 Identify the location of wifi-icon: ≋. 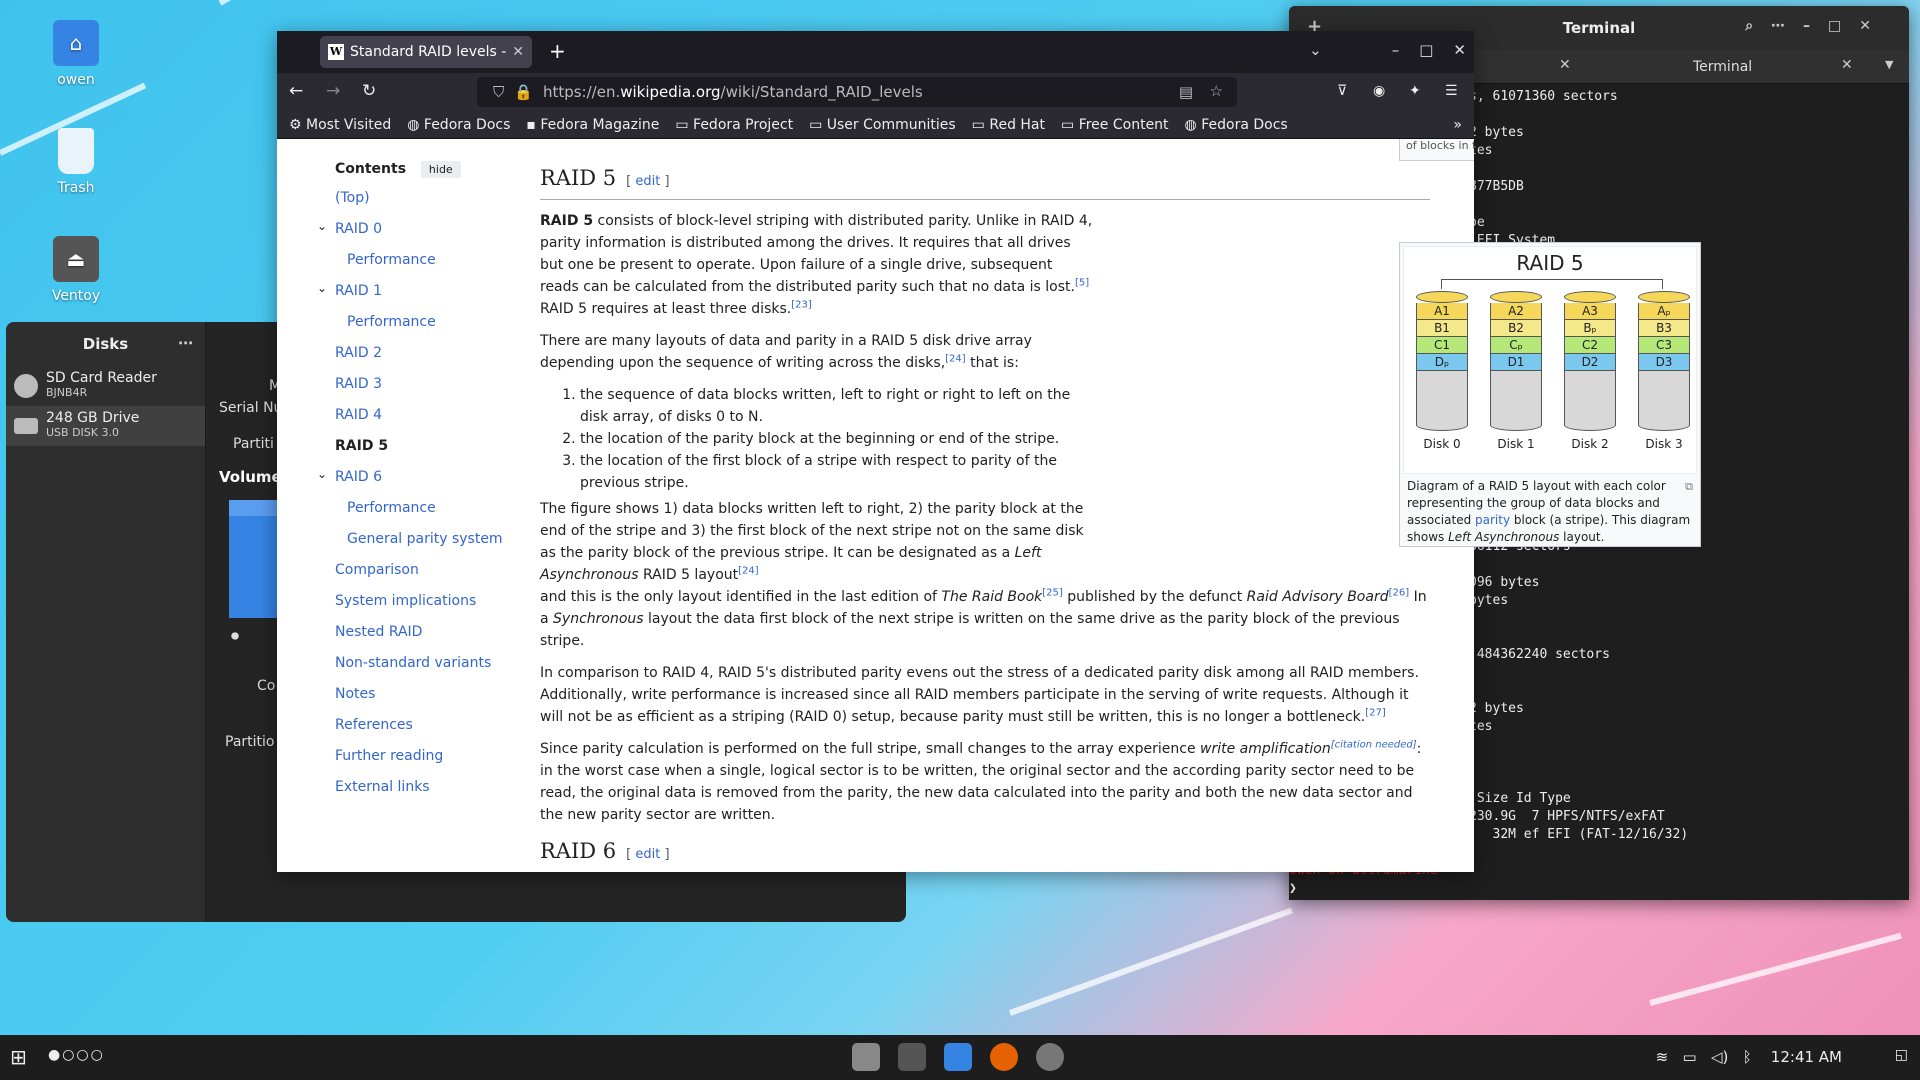
(1662, 1057).